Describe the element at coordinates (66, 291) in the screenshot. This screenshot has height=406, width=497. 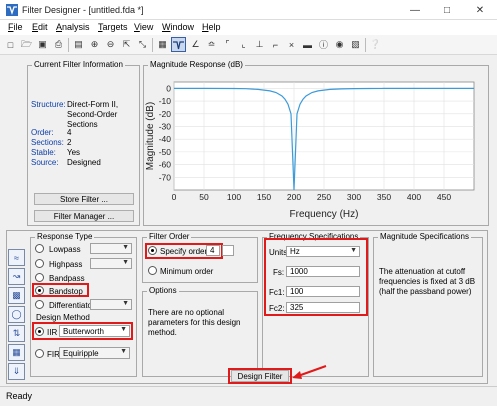
I see `bandstop-label: Bandstop` at that location.